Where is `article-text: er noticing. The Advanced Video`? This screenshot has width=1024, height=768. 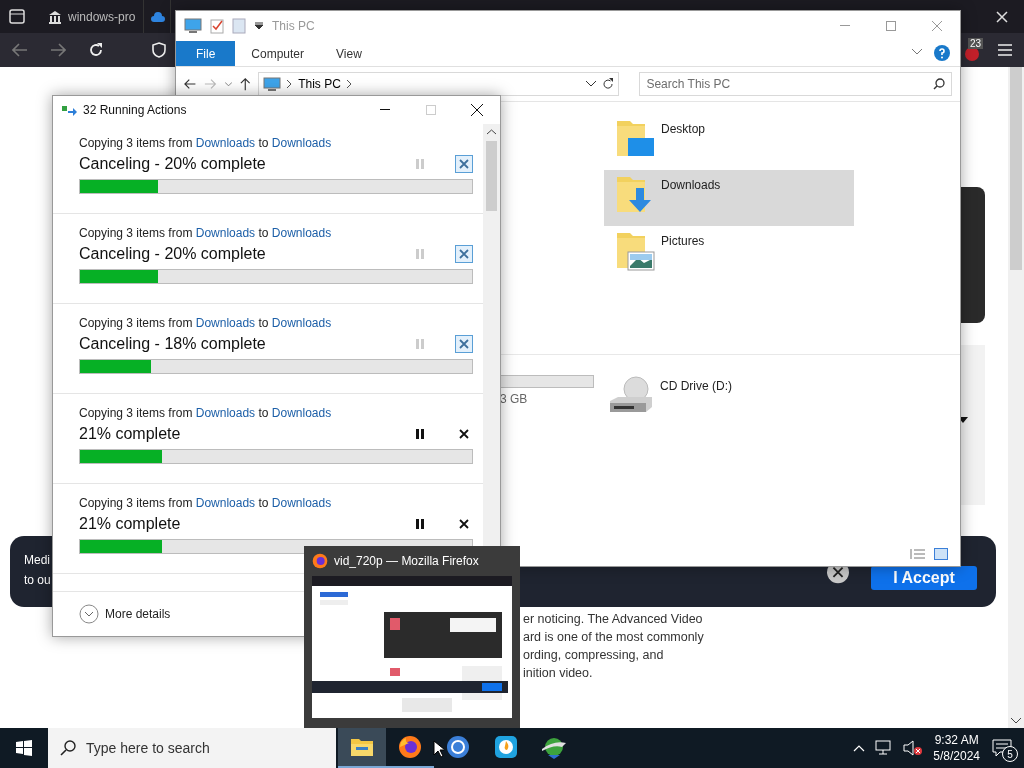 article-text: er noticing. The Advanced Video is located at coordinates (613, 619).